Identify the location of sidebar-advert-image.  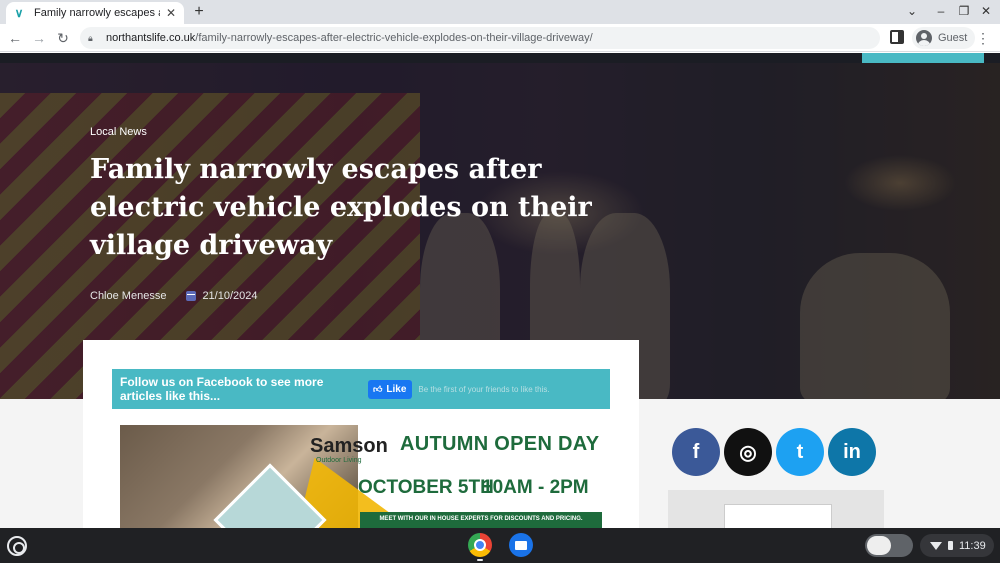
(778, 516).